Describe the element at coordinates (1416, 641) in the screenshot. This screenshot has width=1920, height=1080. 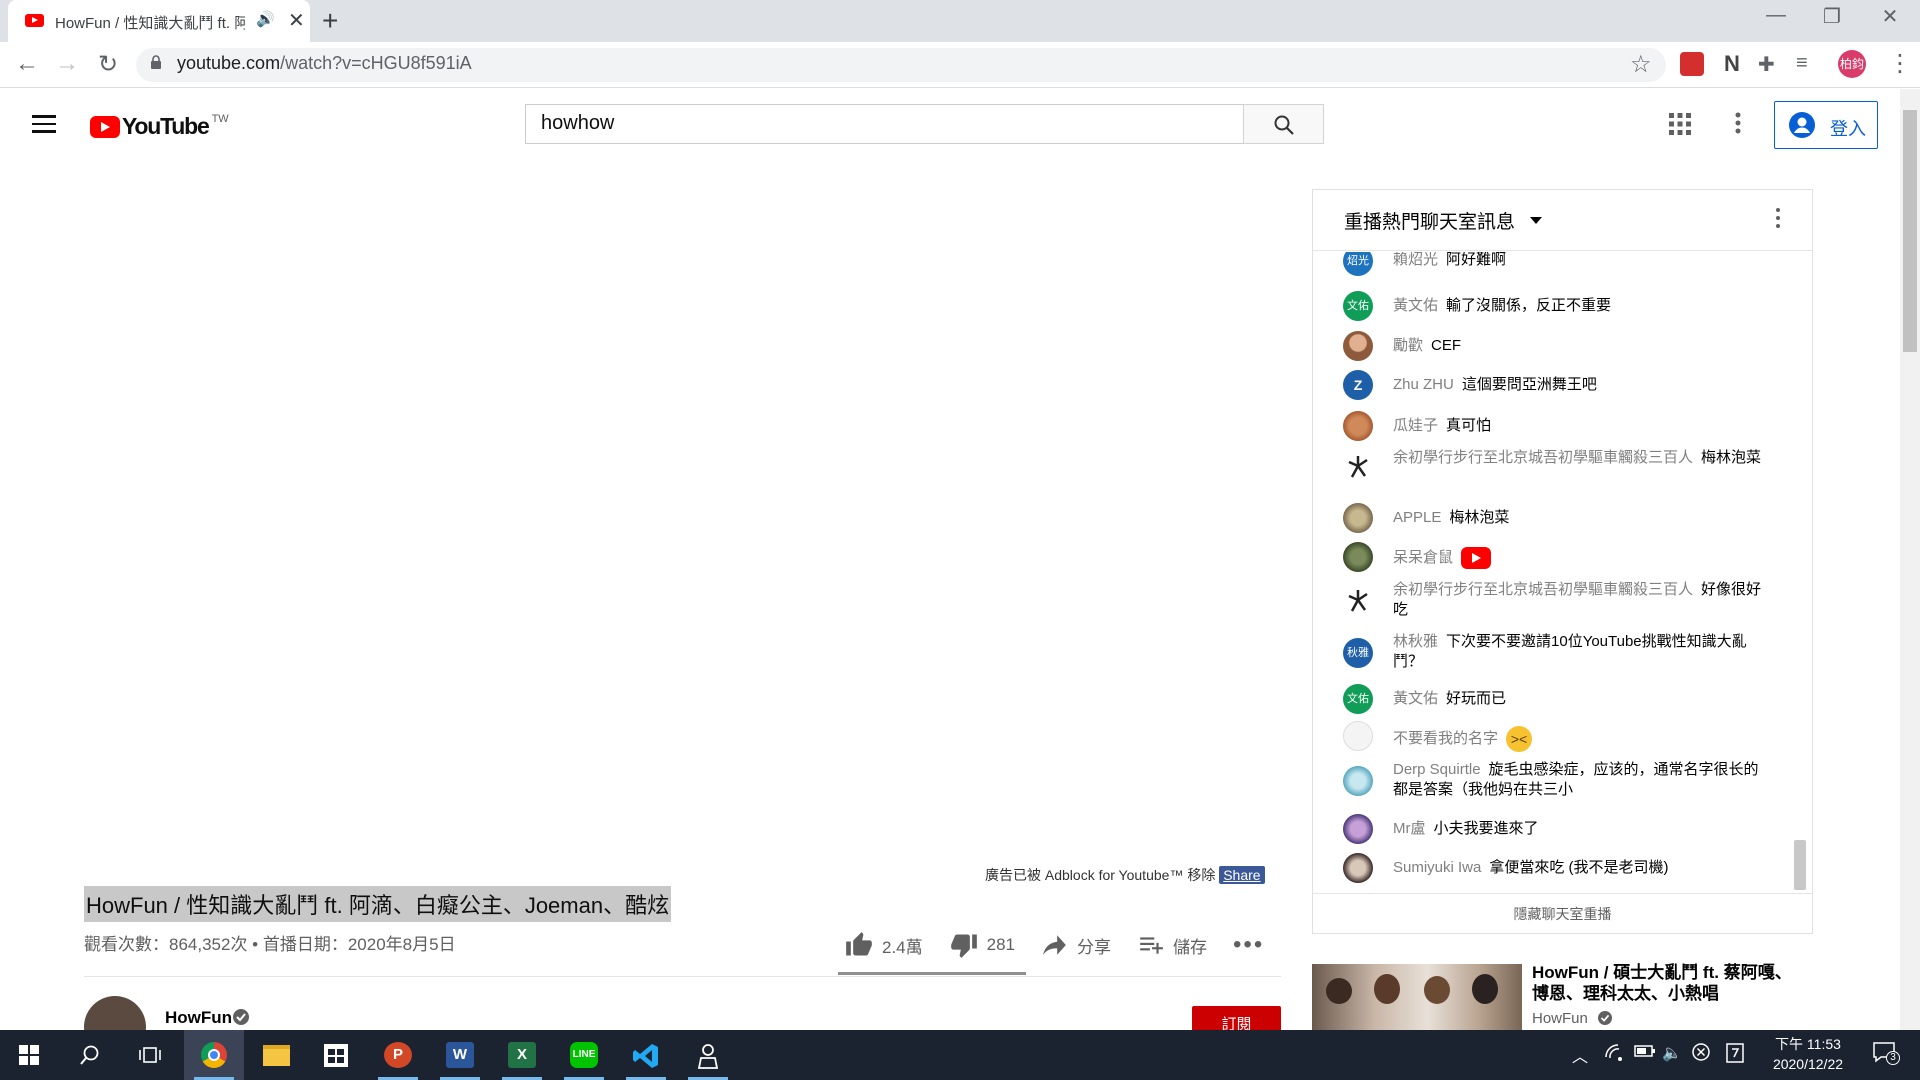
I see `author-name: 林秋雅` at that location.